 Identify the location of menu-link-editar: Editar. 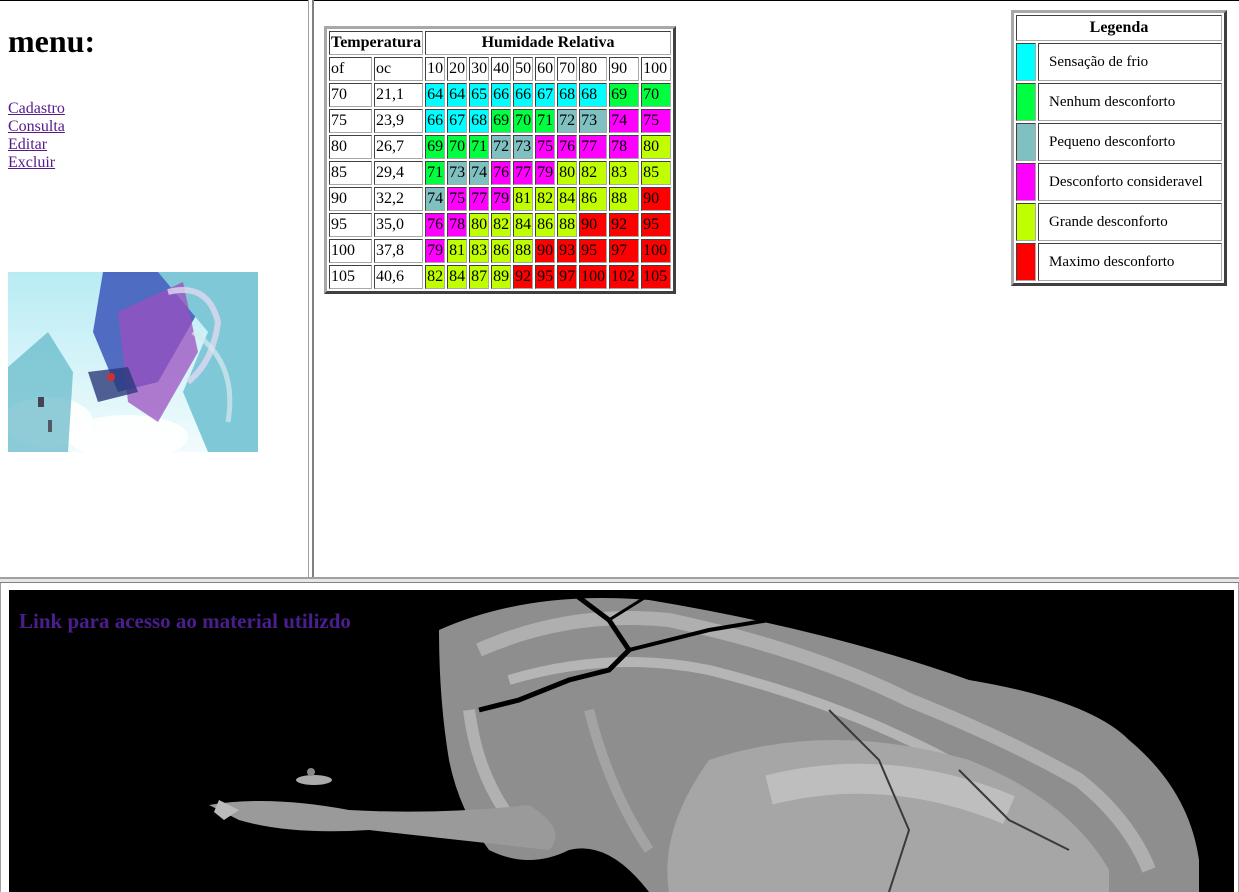
(36, 145).